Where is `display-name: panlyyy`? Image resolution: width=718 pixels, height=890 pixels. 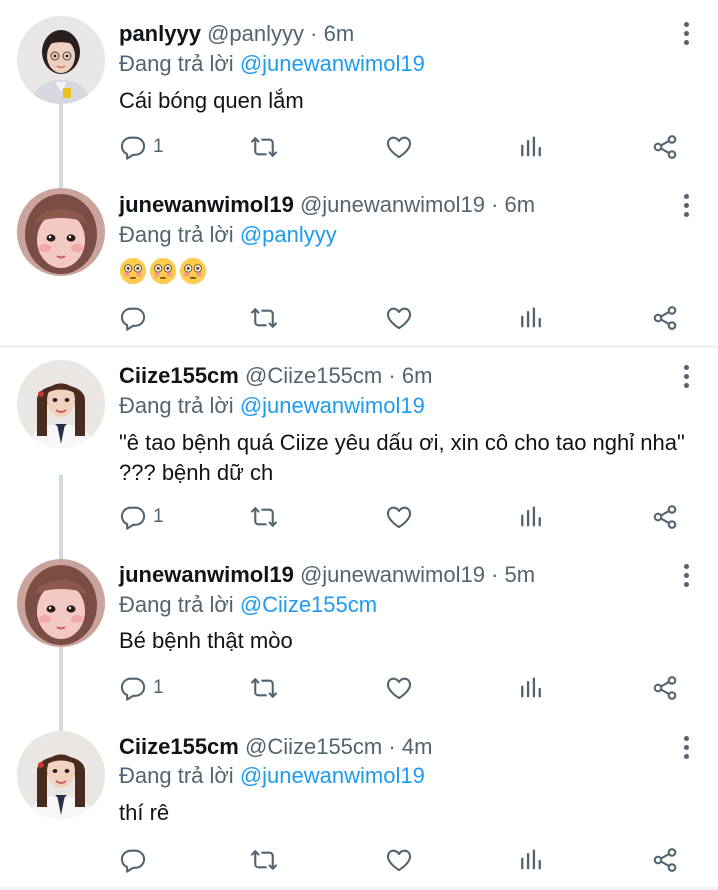 display-name: panlyyy is located at coordinates (160, 33).